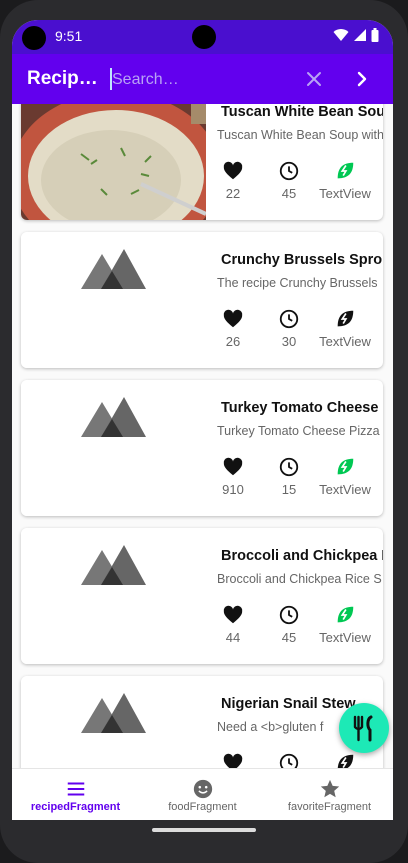  Describe the element at coordinates (314, 79) in the screenshot. I see `close-icon` at that location.